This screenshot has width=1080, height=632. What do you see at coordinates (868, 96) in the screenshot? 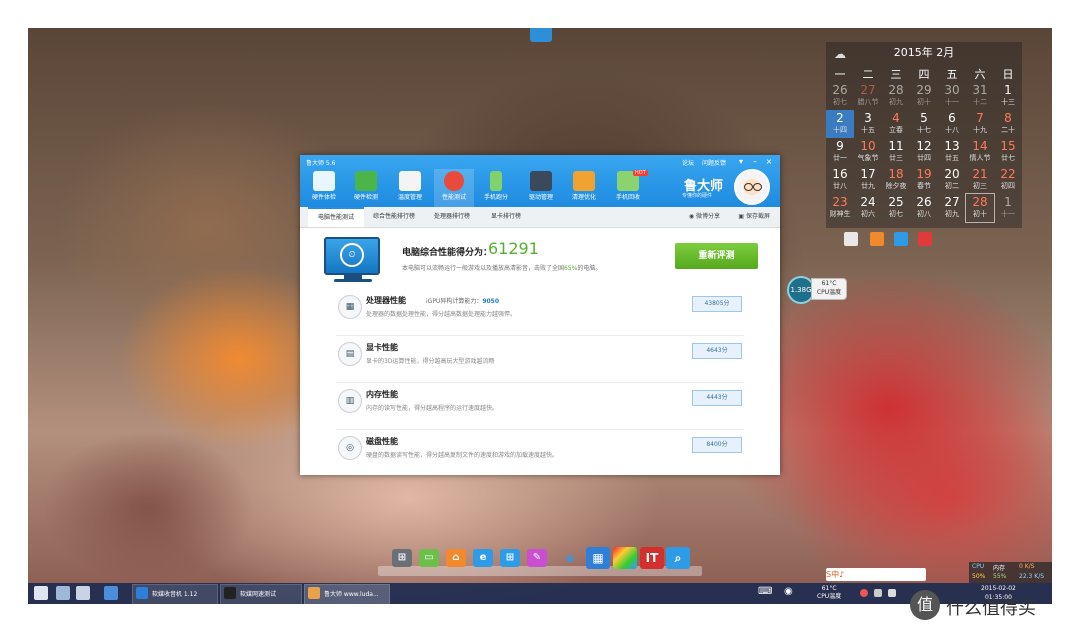
I see `calendar-day: 27 腊八节` at bounding box center [868, 96].